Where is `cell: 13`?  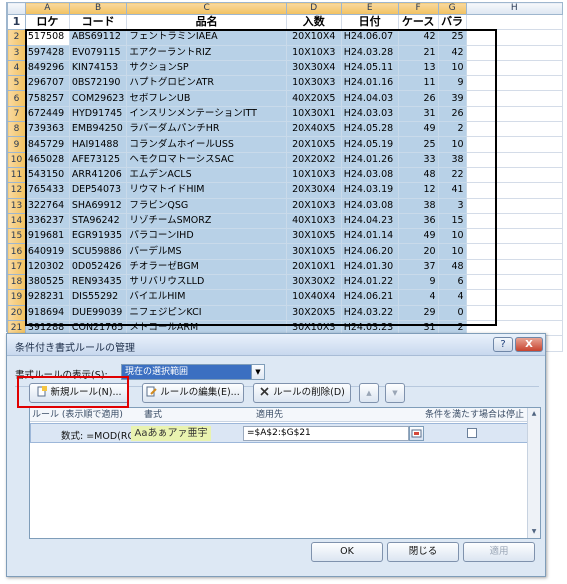 cell: 13 is located at coordinates (418, 68).